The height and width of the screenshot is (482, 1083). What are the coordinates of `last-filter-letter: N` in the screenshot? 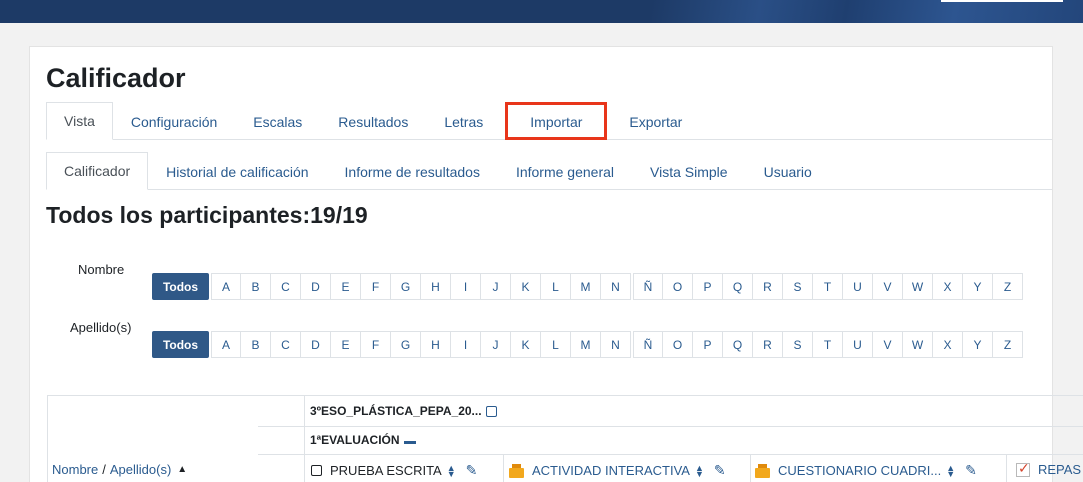 It's located at (616, 344).